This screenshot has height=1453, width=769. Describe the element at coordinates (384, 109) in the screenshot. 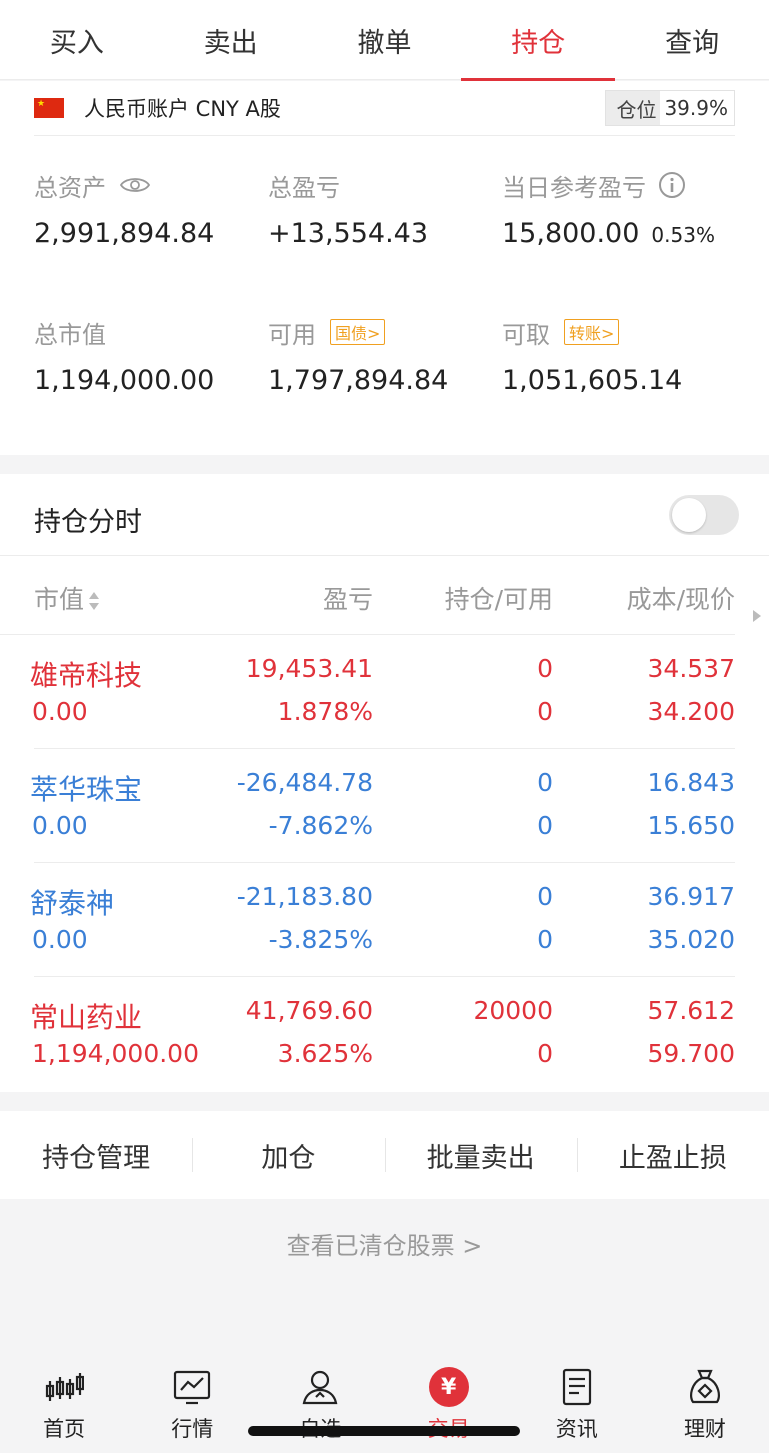

I see `account-bar: 人民币账户 CNY A股 仓位 39.9%` at that location.